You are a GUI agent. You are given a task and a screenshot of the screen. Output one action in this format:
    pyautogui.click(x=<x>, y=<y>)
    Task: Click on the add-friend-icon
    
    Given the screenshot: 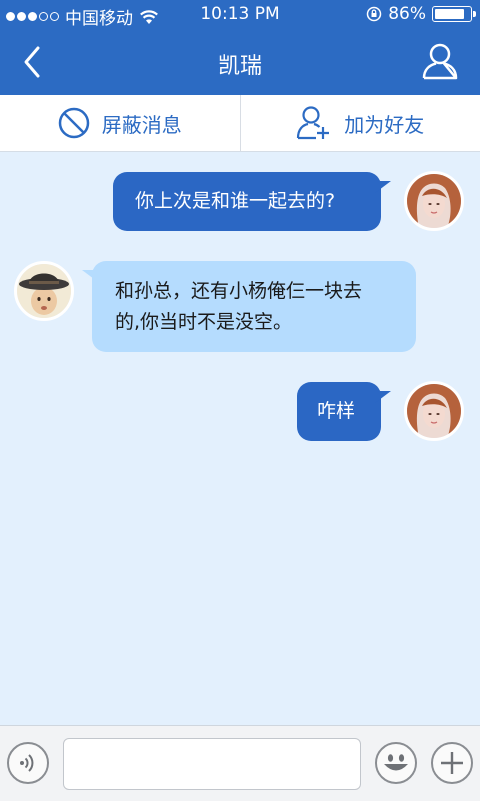 What is the action you would take?
    pyautogui.click(x=314, y=123)
    